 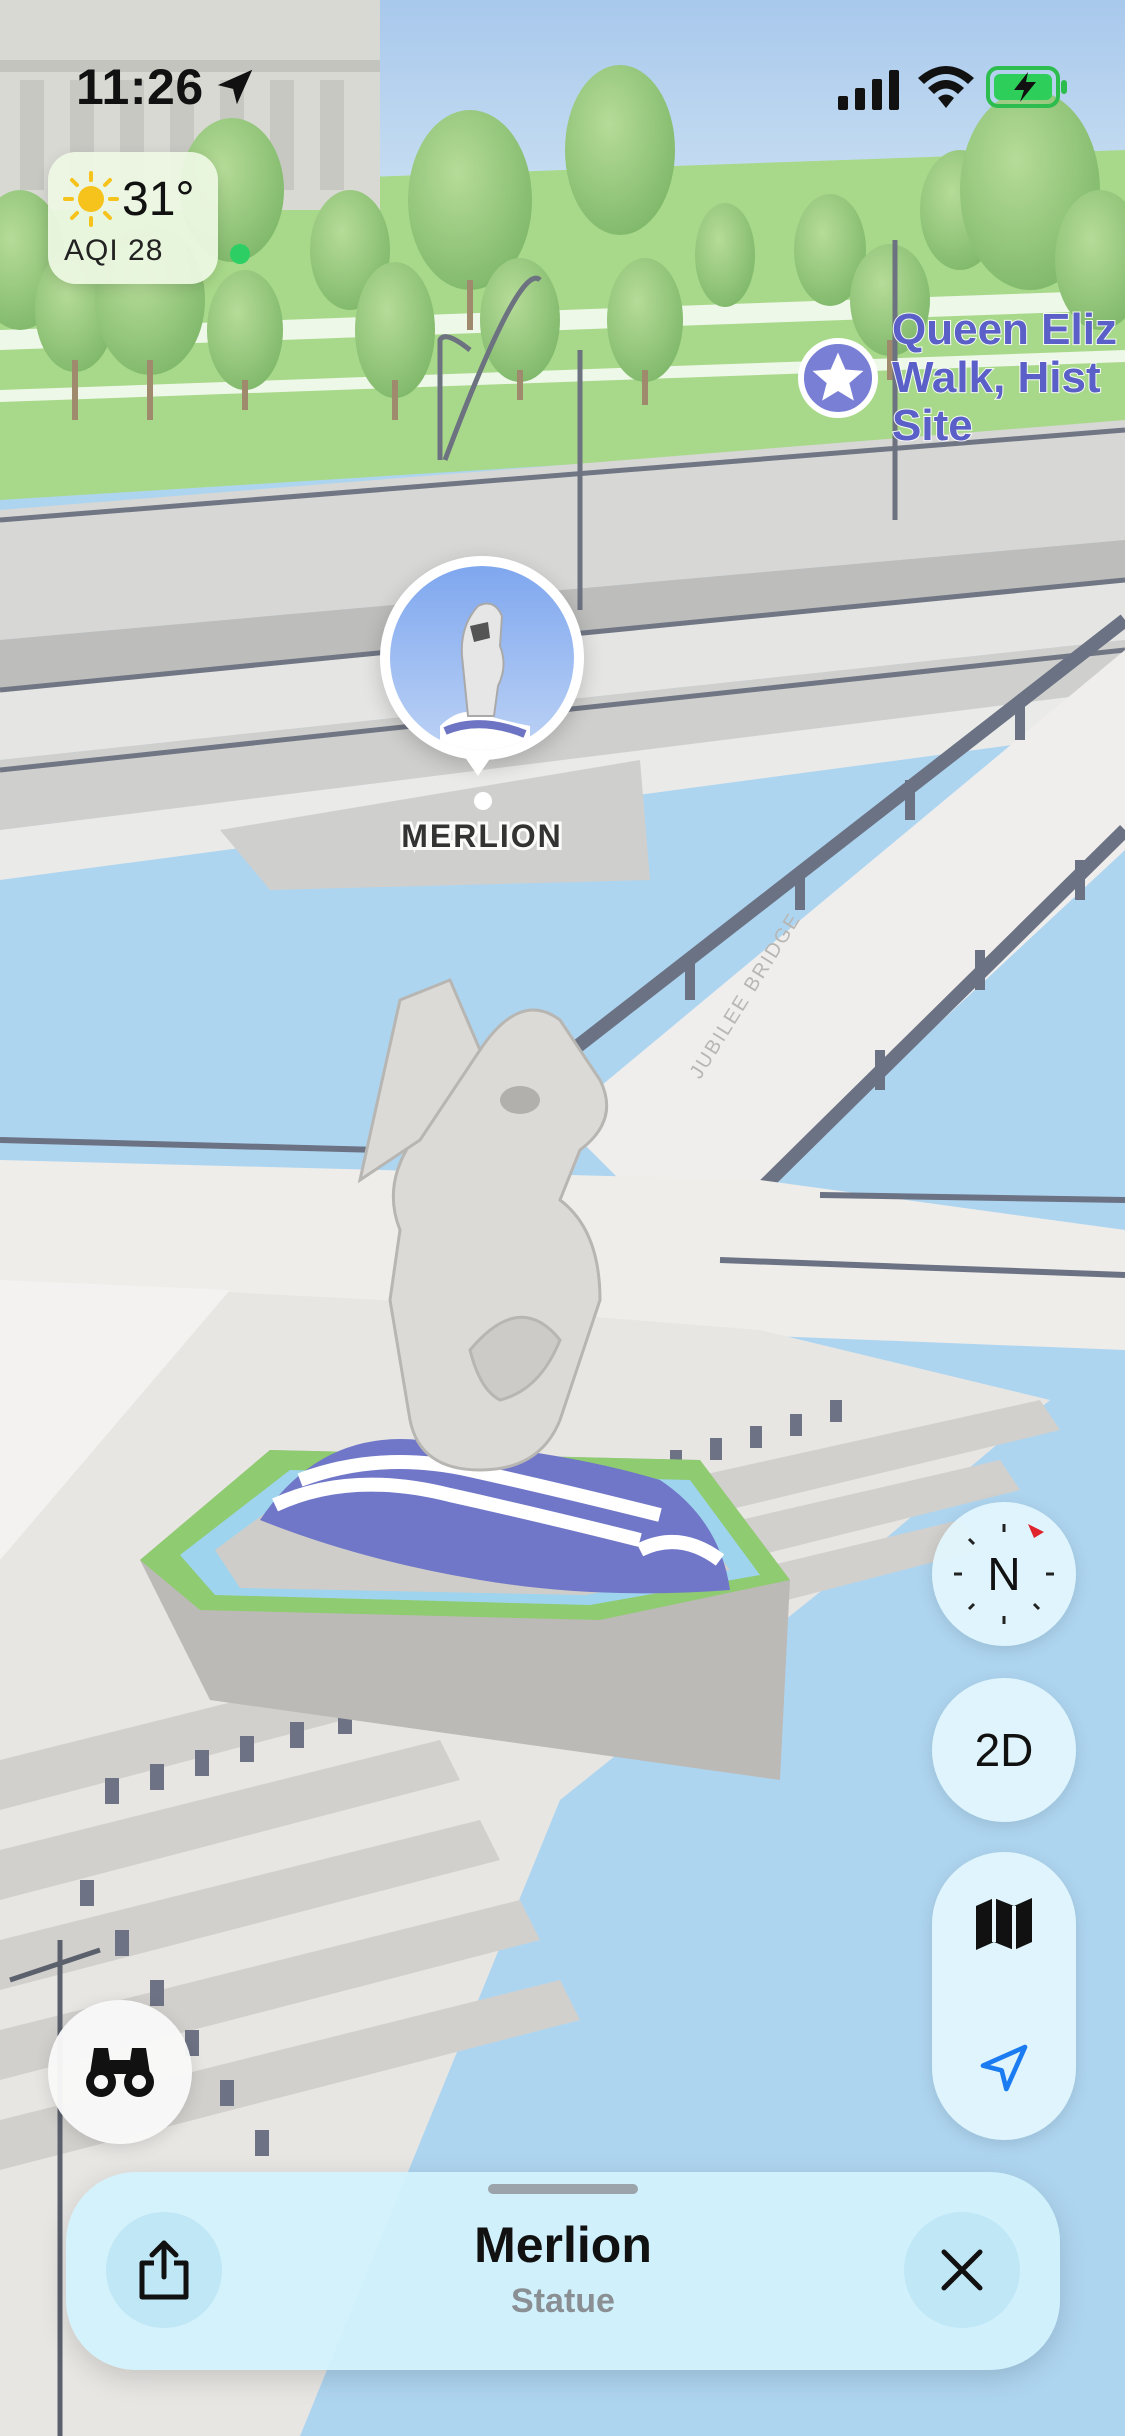 What do you see at coordinates (478, 763) in the screenshot?
I see `pin-pointer` at bounding box center [478, 763].